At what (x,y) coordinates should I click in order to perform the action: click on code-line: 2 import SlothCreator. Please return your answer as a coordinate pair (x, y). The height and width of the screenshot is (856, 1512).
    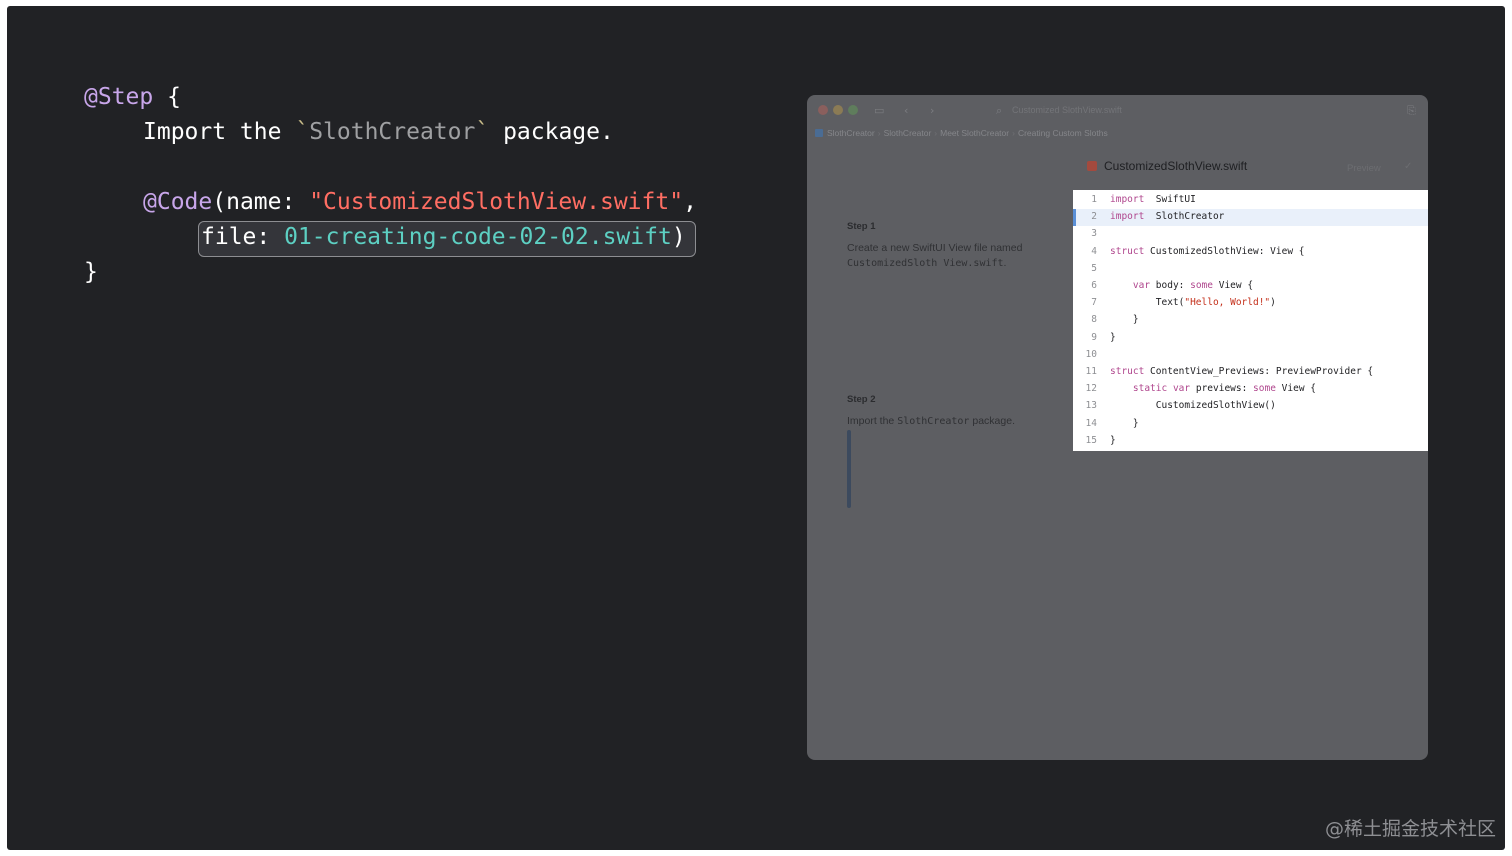
    Looking at the image, I should click on (1250, 218).